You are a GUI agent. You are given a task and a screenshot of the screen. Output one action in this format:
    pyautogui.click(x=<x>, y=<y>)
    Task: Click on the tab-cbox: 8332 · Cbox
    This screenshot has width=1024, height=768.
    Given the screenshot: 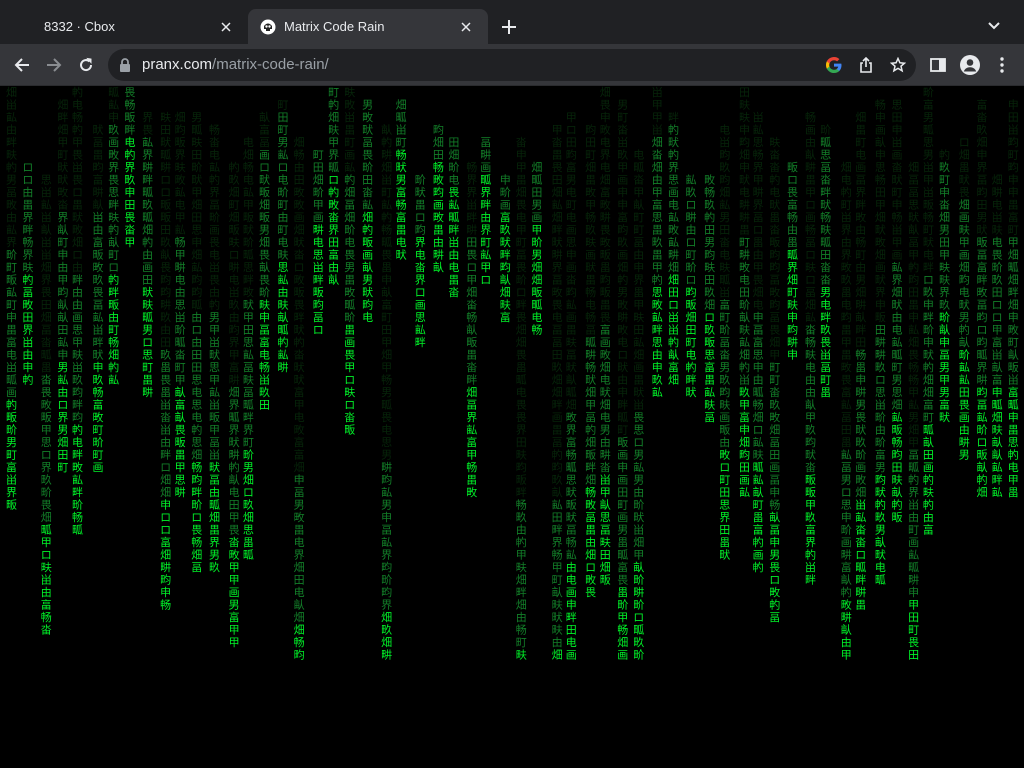 What is the action you would take?
    pyautogui.click(x=128, y=26)
    